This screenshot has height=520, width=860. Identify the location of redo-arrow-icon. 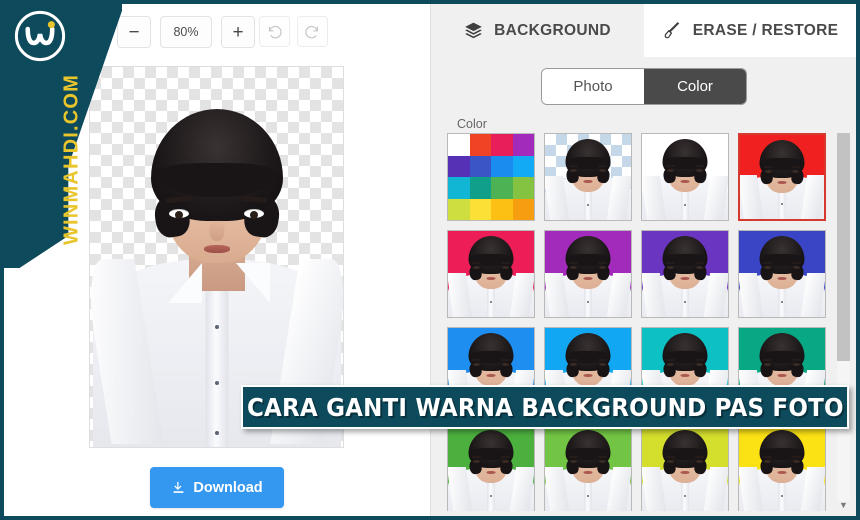
(312, 32).